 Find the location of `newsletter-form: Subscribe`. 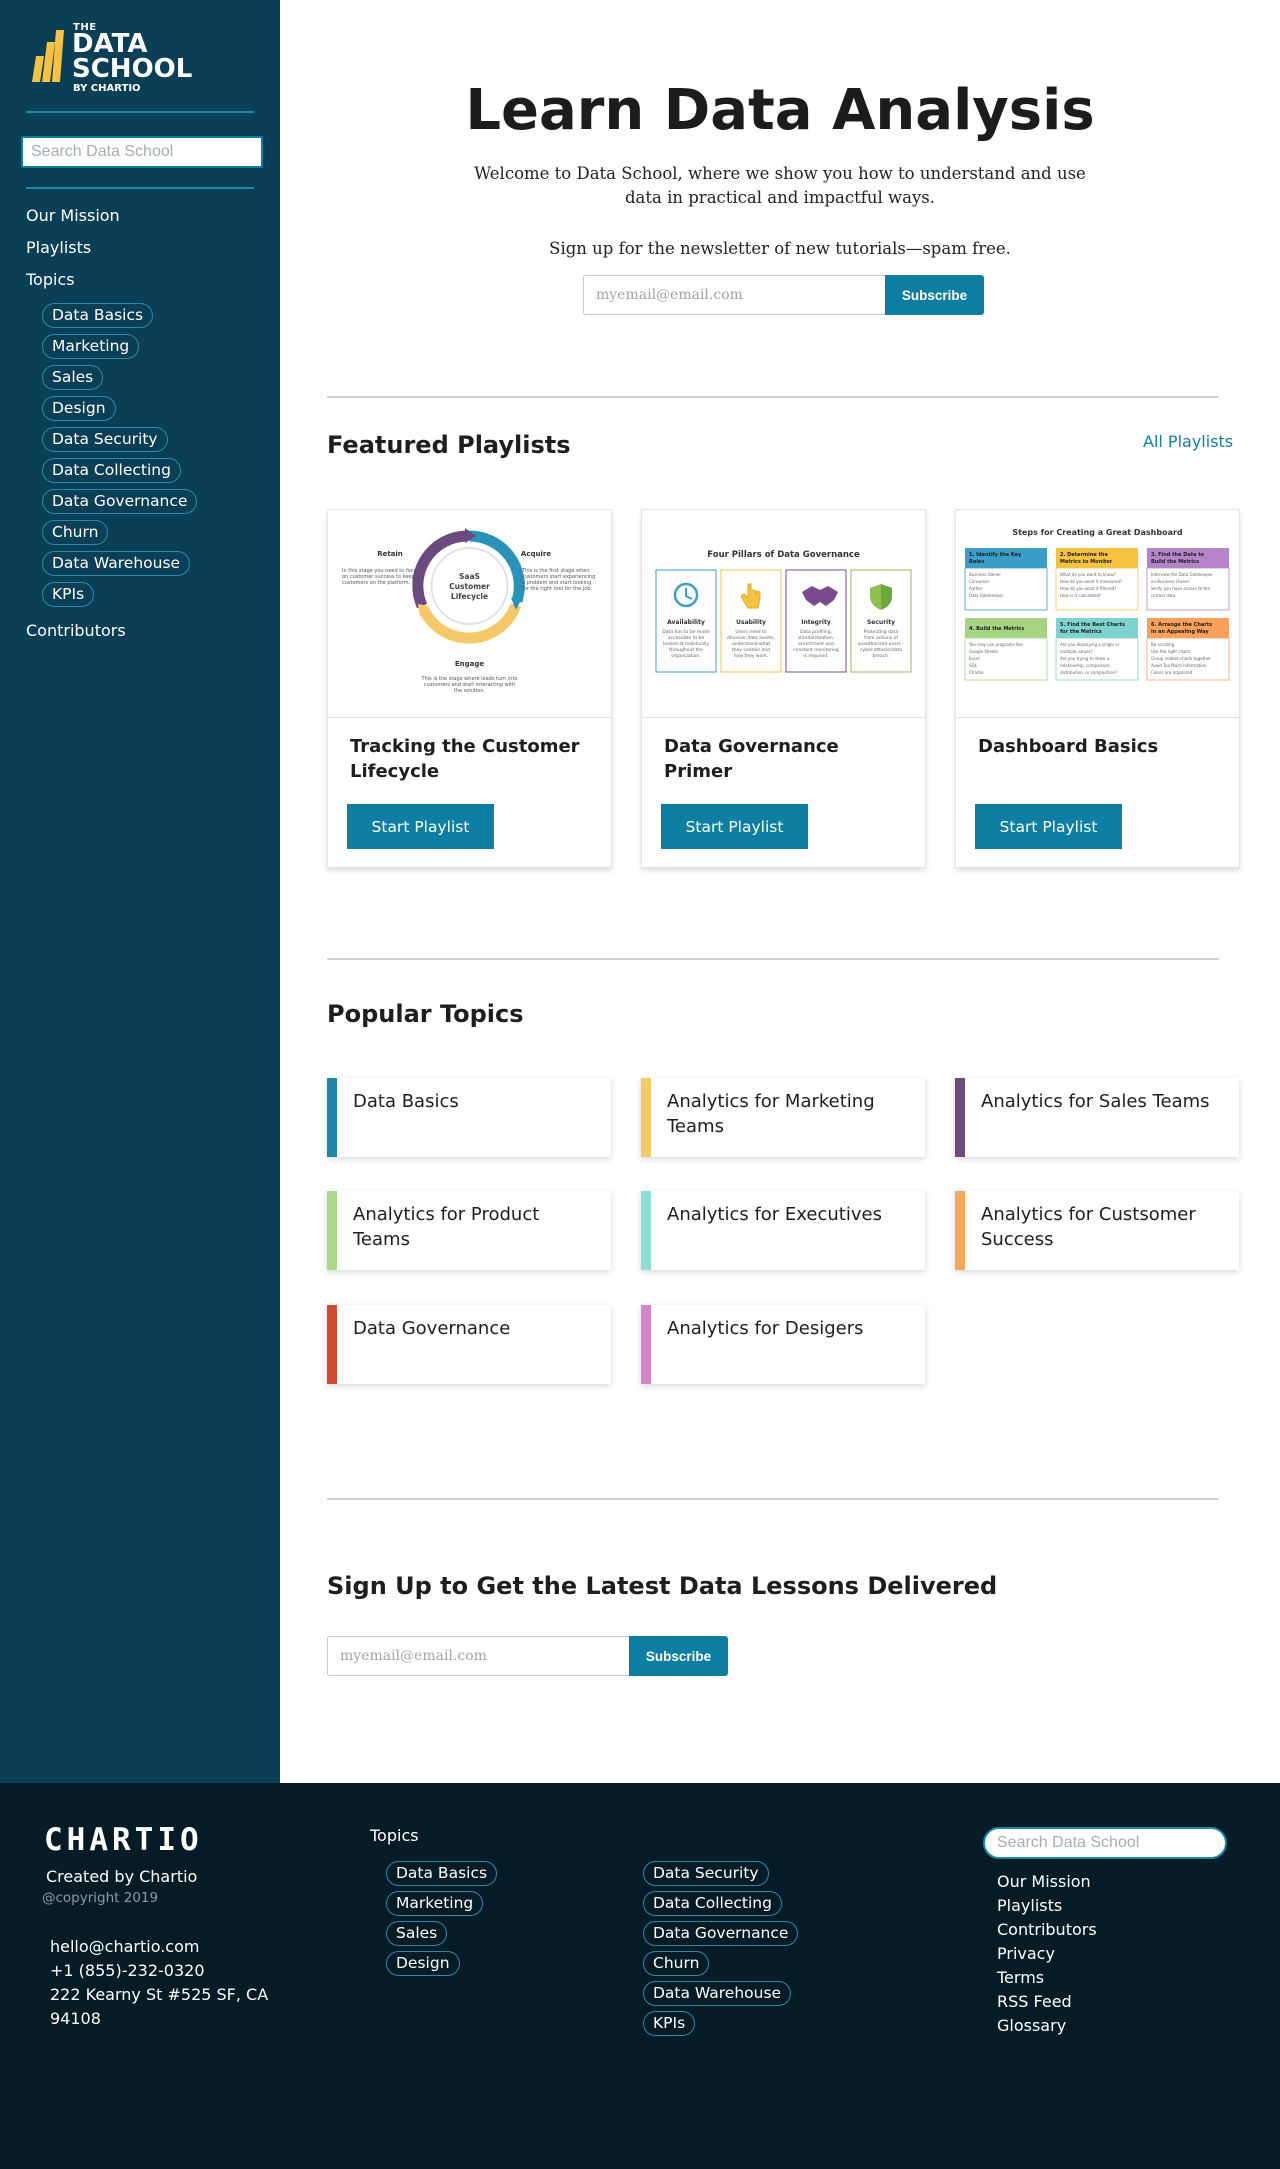

newsletter-form: Subscribe is located at coordinates (783, 295).